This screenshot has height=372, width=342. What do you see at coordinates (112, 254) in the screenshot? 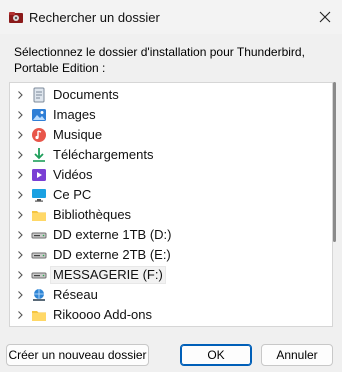
I see `tree-item-label: DD externe 2TB (E:)` at bounding box center [112, 254].